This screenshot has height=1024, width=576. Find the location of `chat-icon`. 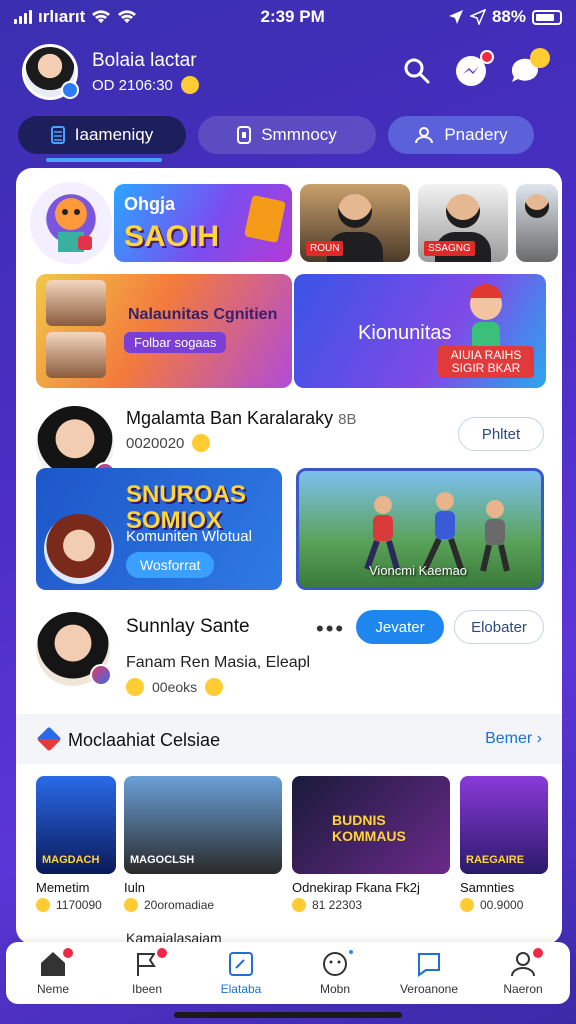

chat-icon is located at coordinates (429, 965).